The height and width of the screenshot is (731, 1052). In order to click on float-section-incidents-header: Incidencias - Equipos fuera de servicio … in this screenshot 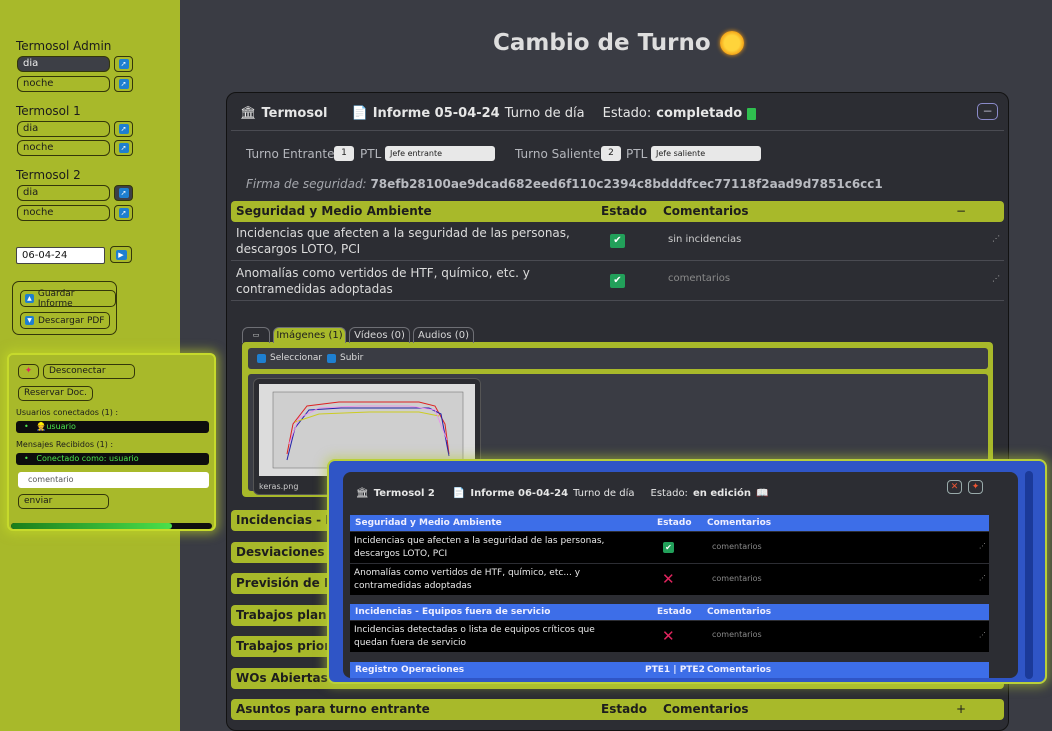, I will do `click(669, 612)`.